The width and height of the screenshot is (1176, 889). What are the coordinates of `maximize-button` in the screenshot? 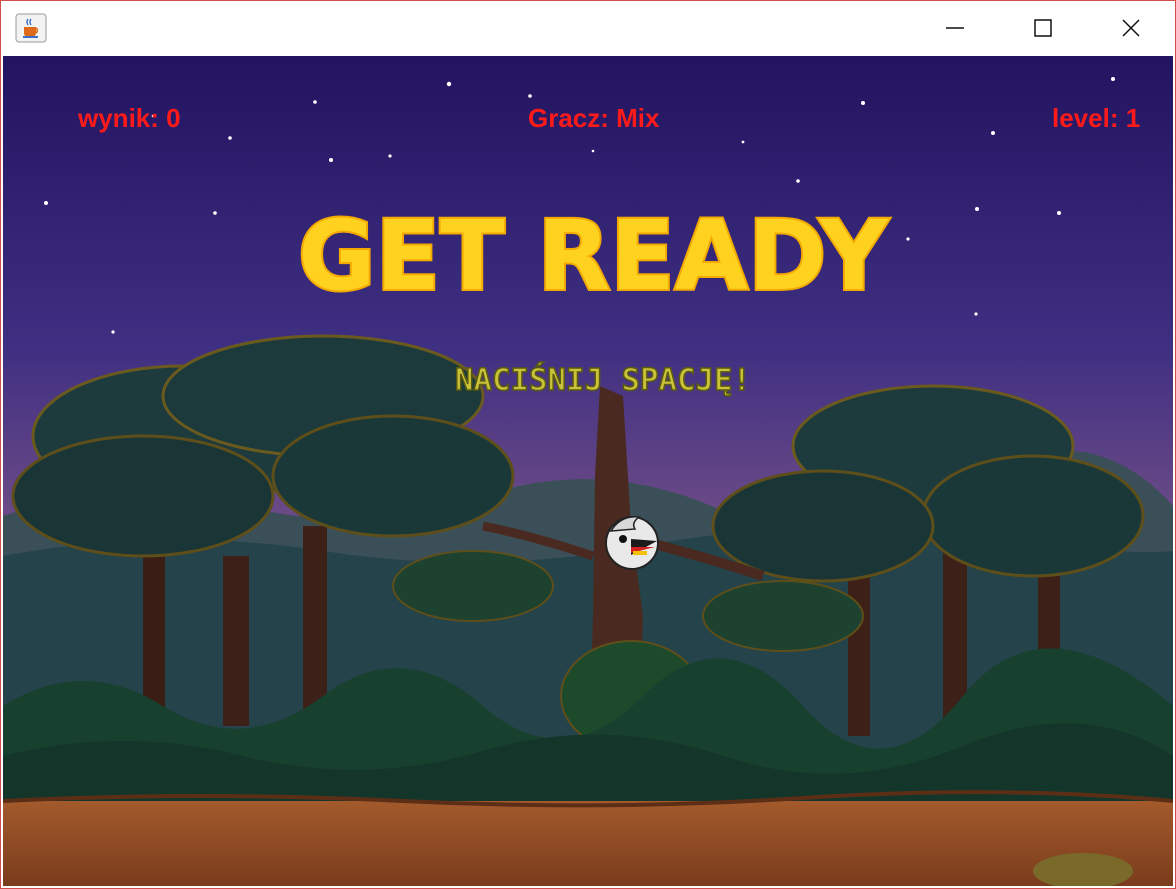 It's located at (1043, 28).